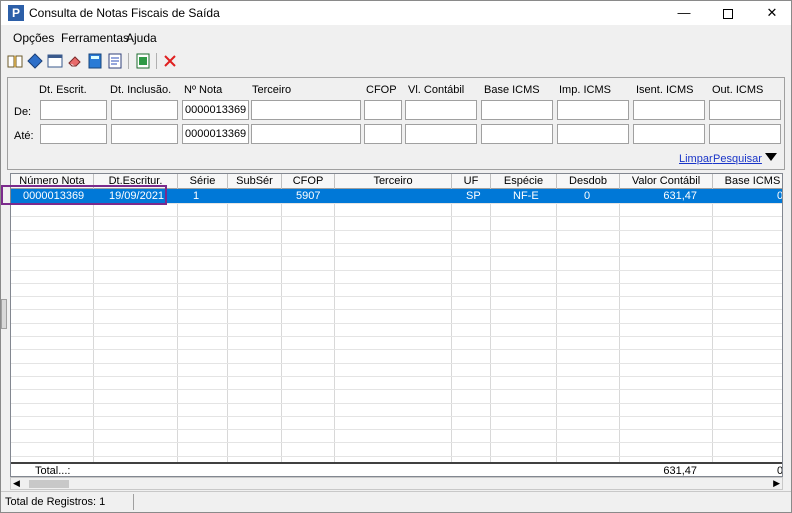 This screenshot has height=513, width=792. I want to click on blue-diamond-icon, so click(35, 61).